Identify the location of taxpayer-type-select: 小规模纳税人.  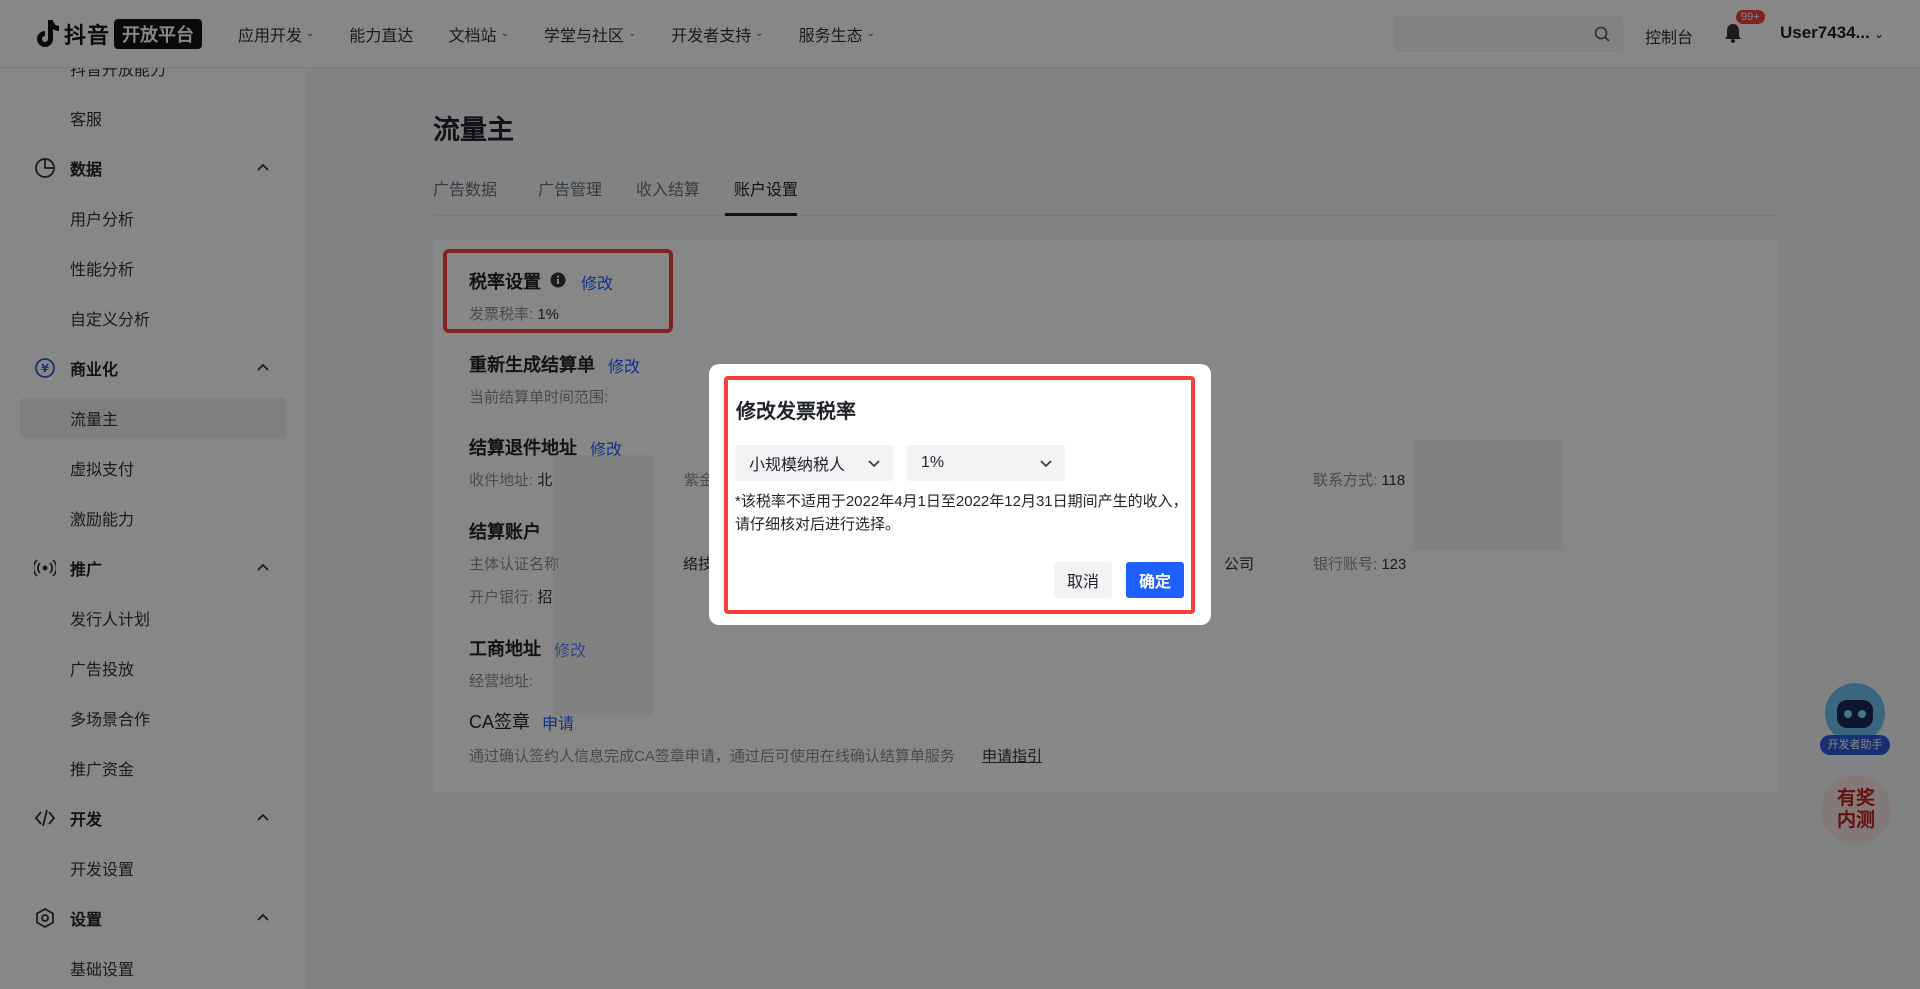
(814, 463).